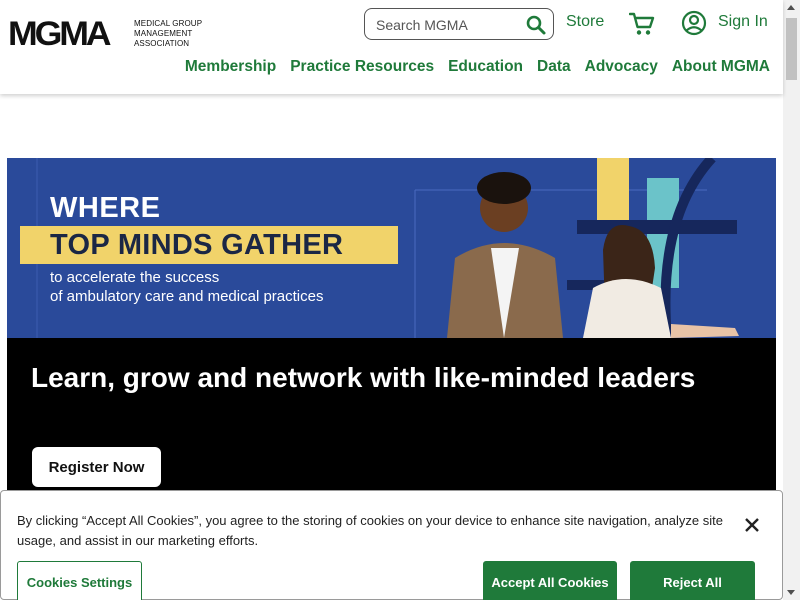 This screenshot has height=600, width=800. What do you see at coordinates (79, 580) in the screenshot?
I see `cookies-settings-button: Cookies Settings` at bounding box center [79, 580].